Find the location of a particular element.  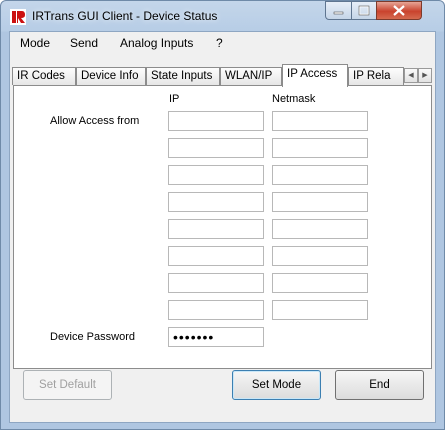

menu-help: ? is located at coordinates (219, 43).